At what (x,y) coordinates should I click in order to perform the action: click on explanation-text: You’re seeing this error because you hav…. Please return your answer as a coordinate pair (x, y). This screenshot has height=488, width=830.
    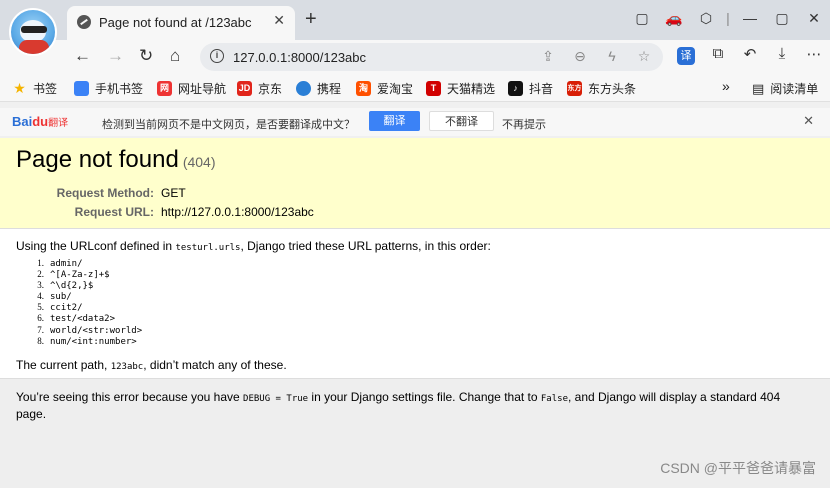
    Looking at the image, I should click on (398, 405).